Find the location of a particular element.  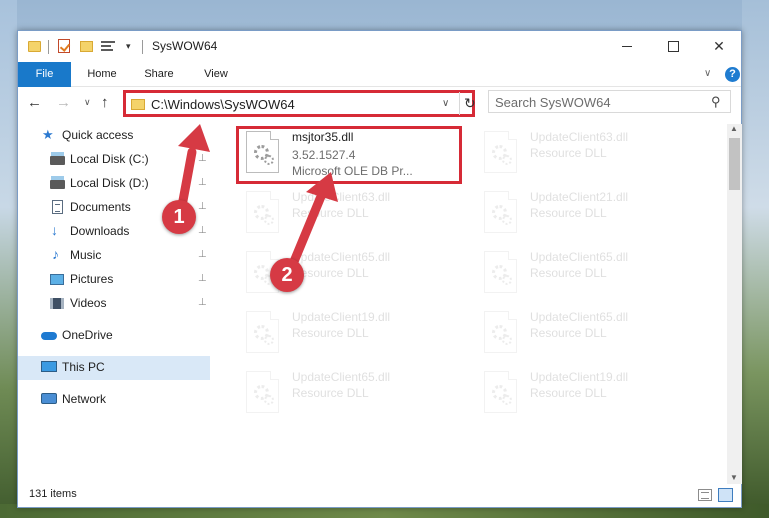

back-button: ← is located at coordinates (34, 102).